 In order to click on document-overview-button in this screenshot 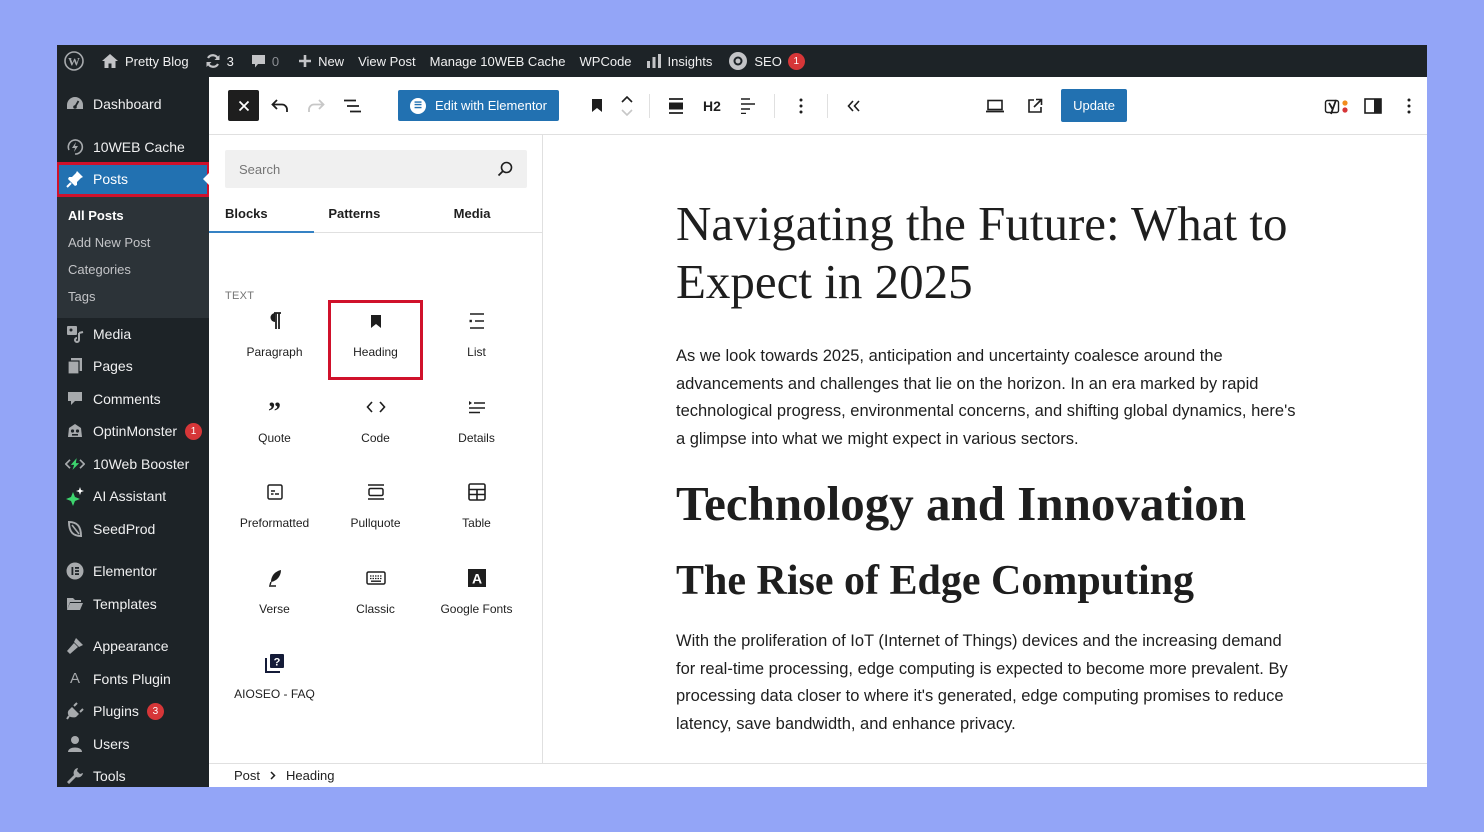, I will do `click(352, 106)`.